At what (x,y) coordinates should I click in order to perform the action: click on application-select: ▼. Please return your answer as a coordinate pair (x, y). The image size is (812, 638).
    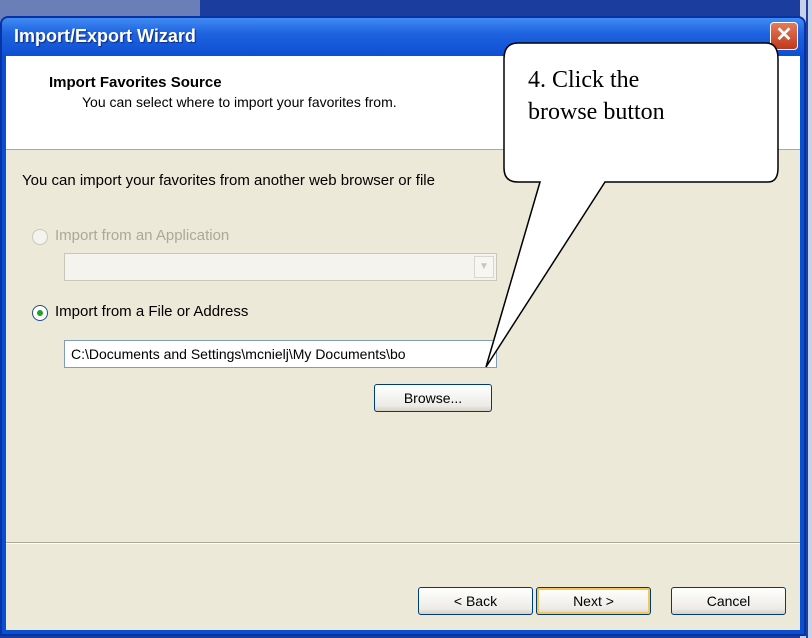
    Looking at the image, I should click on (280, 267).